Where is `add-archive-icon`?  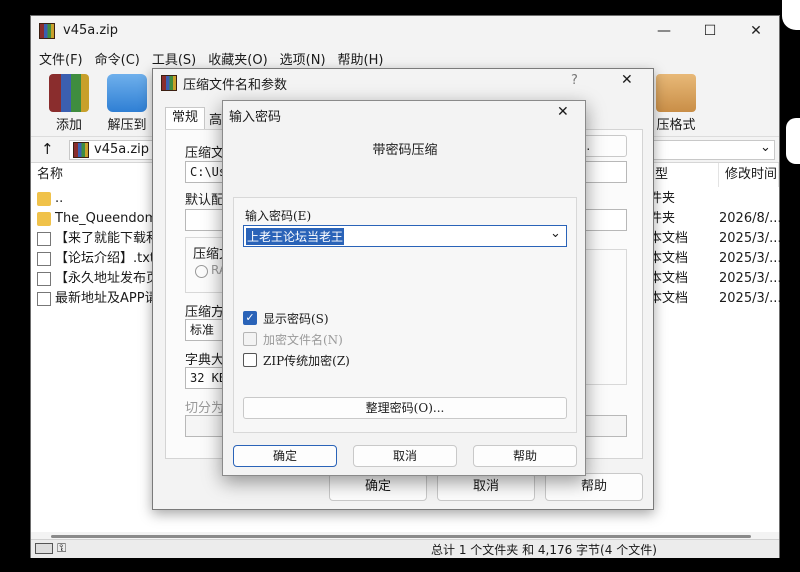
add-archive-icon is located at coordinates (69, 93).